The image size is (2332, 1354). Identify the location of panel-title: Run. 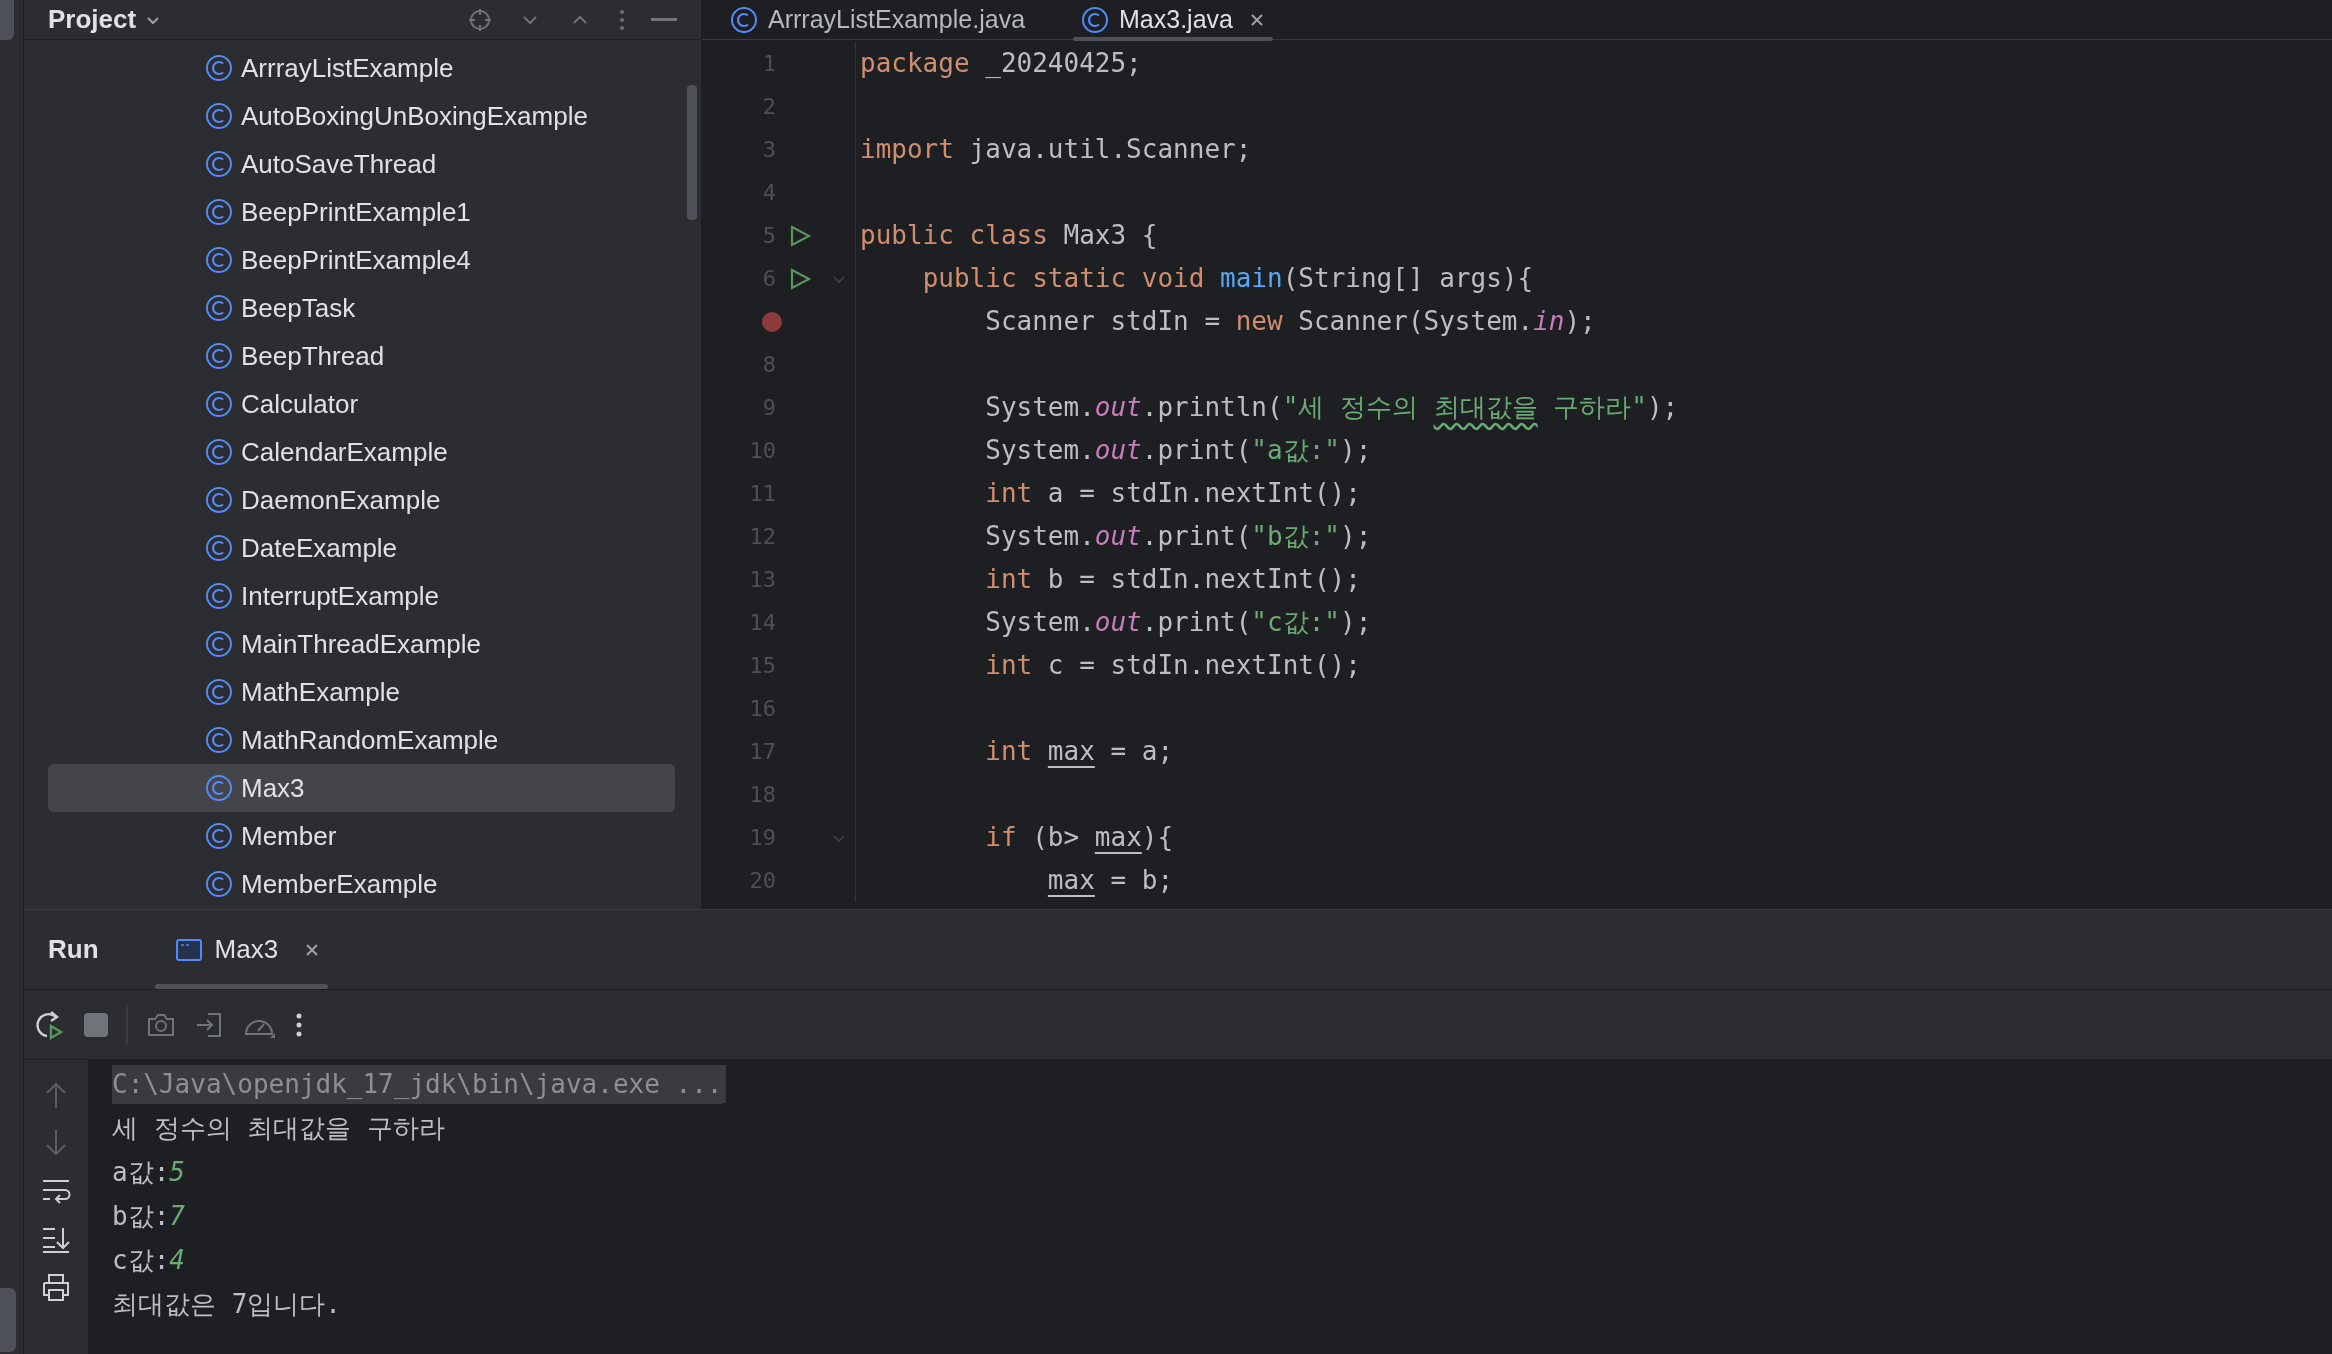
(73, 949).